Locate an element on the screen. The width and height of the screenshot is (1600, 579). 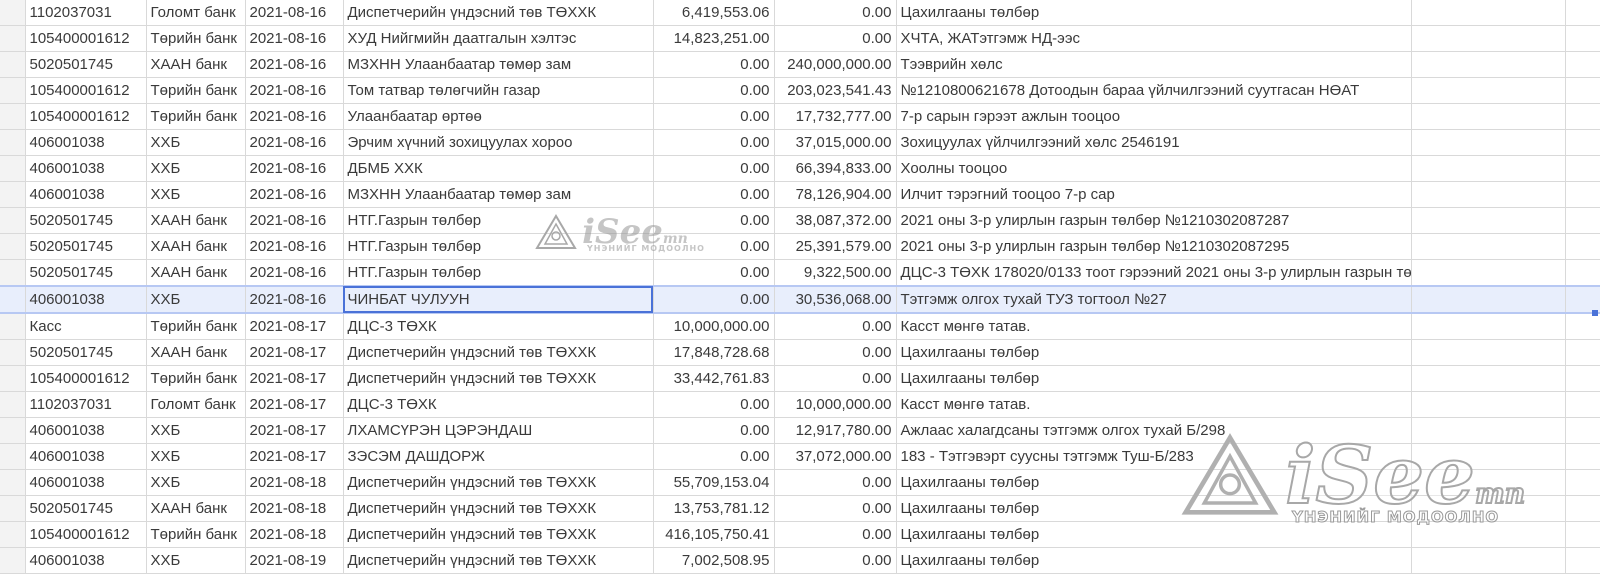
counterparty-cell: ЧИНБАТ ЧУЛУУН is located at coordinates (498, 299).